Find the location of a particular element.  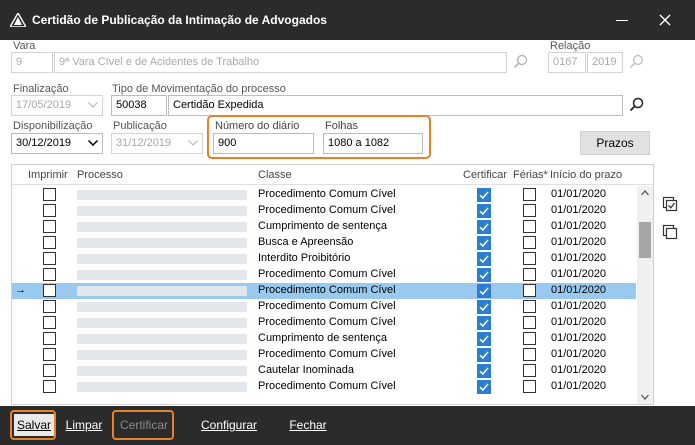

numero-diario-field: 900 is located at coordinates (263, 143).